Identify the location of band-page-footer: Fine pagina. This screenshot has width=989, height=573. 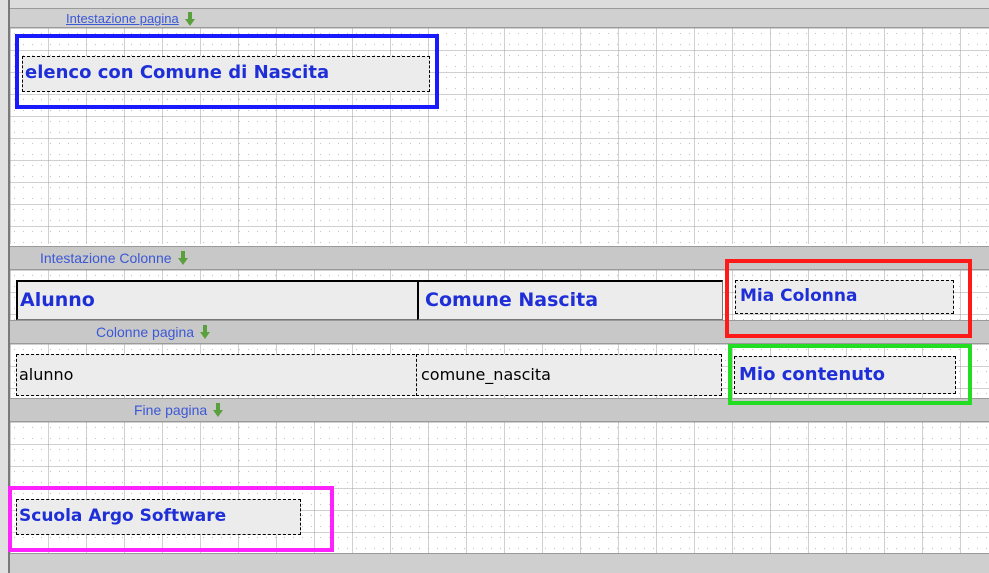
(499, 410).